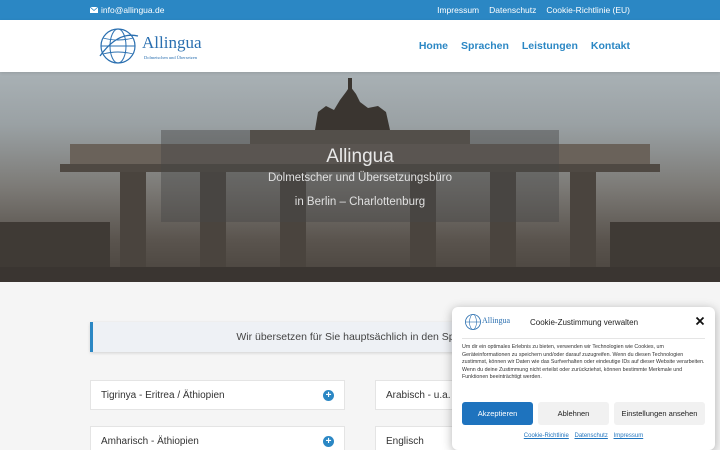  What do you see at coordinates (405, 441) in the screenshot?
I see `accordion-label: Englisch` at bounding box center [405, 441].